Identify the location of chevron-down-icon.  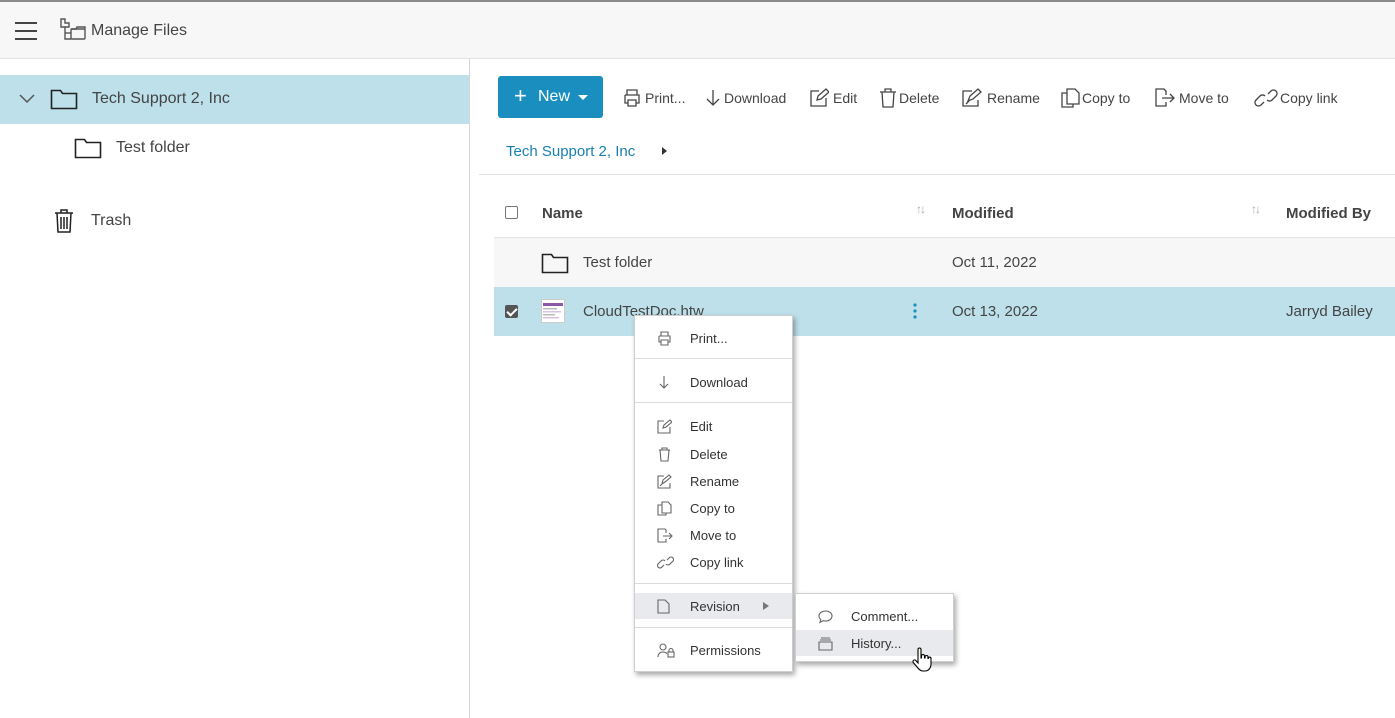
(27, 99).